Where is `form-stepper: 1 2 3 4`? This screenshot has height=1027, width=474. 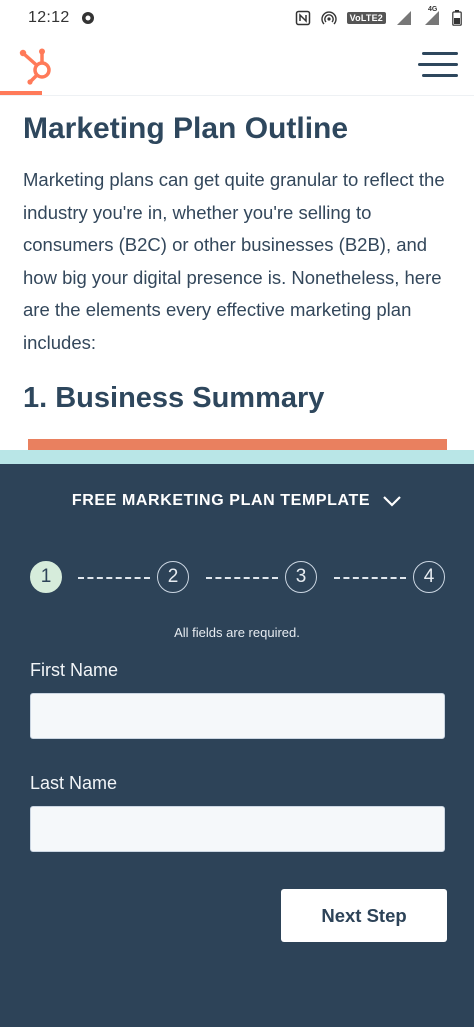 form-stepper: 1 2 3 4 is located at coordinates (238, 578).